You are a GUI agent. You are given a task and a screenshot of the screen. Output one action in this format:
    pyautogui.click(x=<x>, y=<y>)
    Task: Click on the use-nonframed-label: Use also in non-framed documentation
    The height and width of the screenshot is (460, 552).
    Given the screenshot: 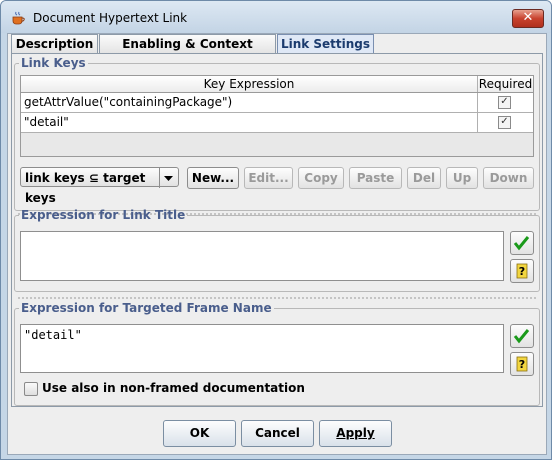 What is the action you would take?
    pyautogui.click(x=173, y=388)
    